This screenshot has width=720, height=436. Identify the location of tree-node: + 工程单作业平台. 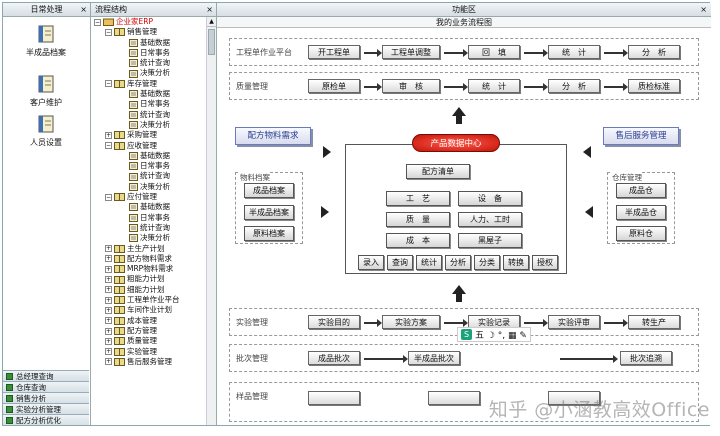
(148, 300).